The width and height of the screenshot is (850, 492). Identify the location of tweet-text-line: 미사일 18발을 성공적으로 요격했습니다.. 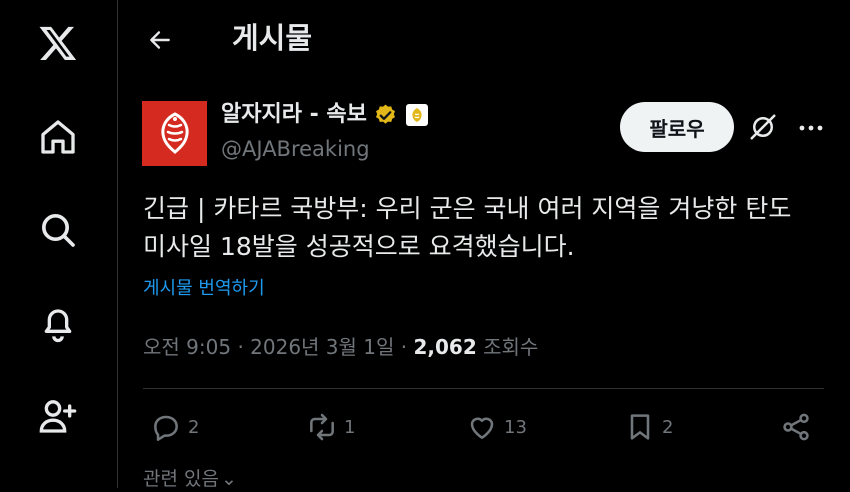
(359, 246).